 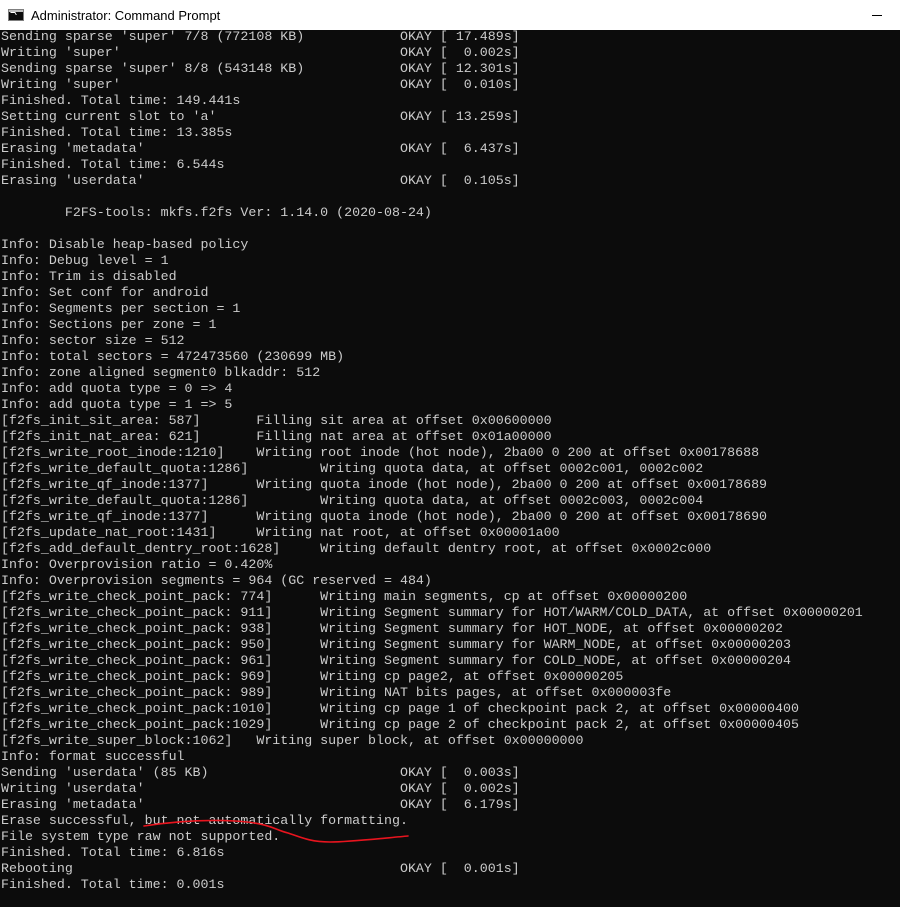 I want to click on title-bar: Administrator: Command Prompt, so click(x=450, y=15).